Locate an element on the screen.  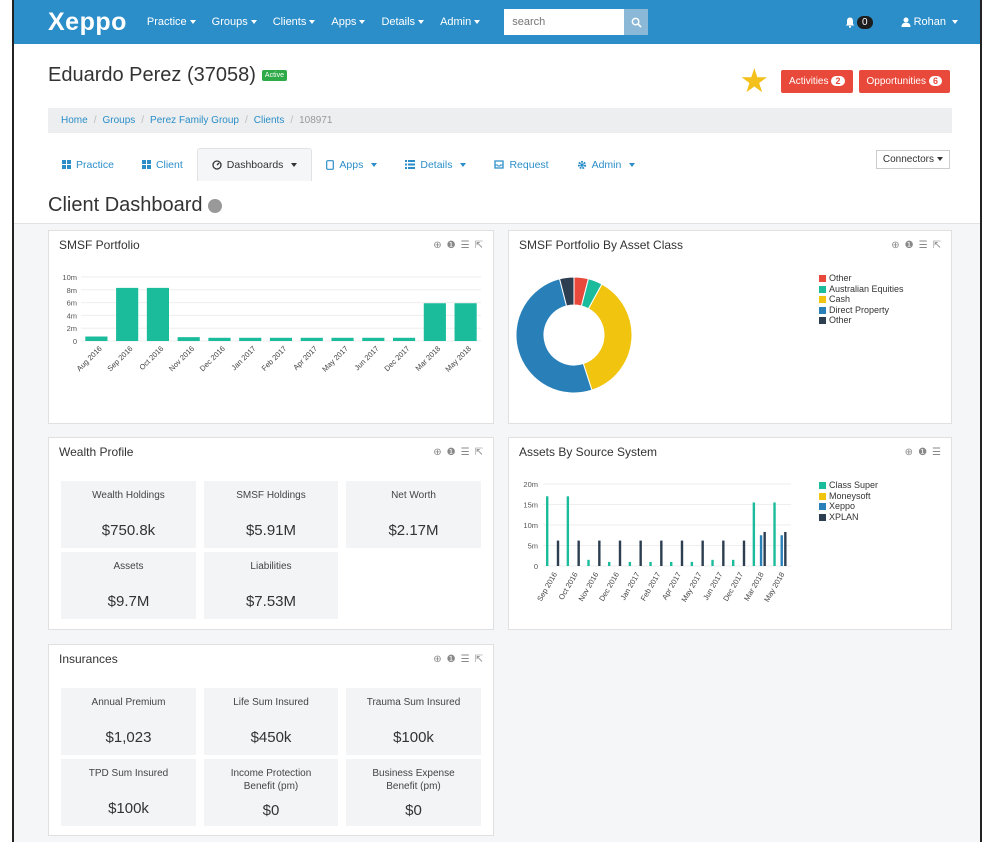
liabilities-tile: Liabilities $7.53M is located at coordinates (271, 585).